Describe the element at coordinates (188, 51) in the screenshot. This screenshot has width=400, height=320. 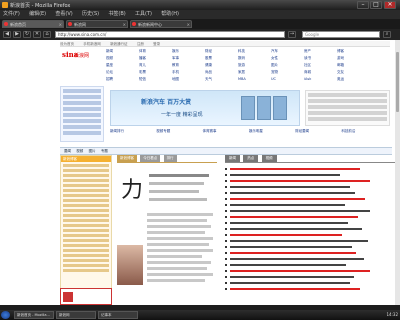
I see `channel-link: 娱乐` at that location.